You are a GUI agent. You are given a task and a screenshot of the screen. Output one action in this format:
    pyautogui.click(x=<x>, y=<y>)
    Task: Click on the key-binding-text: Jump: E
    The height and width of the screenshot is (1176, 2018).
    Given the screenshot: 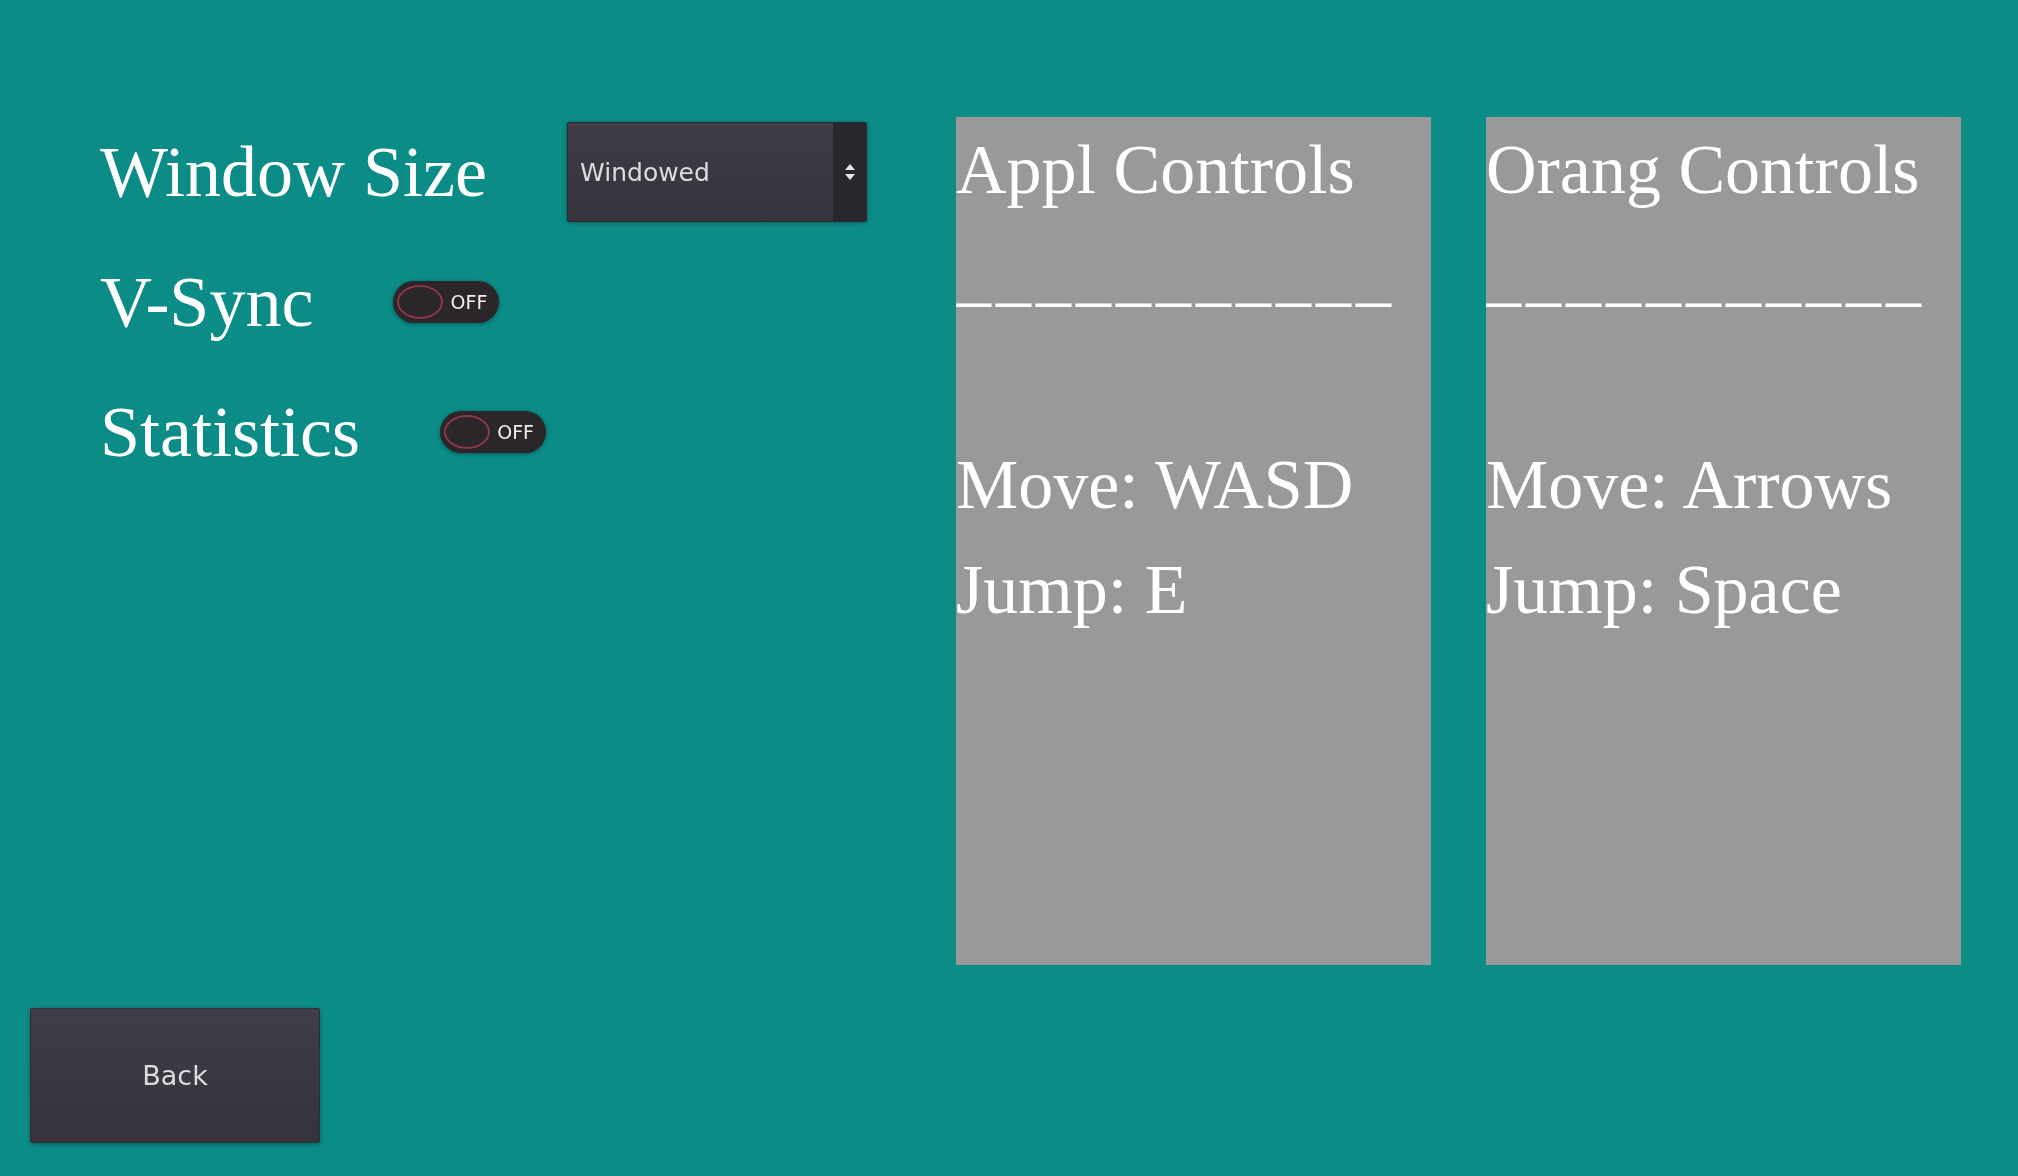 What is the action you would take?
    pyautogui.click(x=1072, y=590)
    